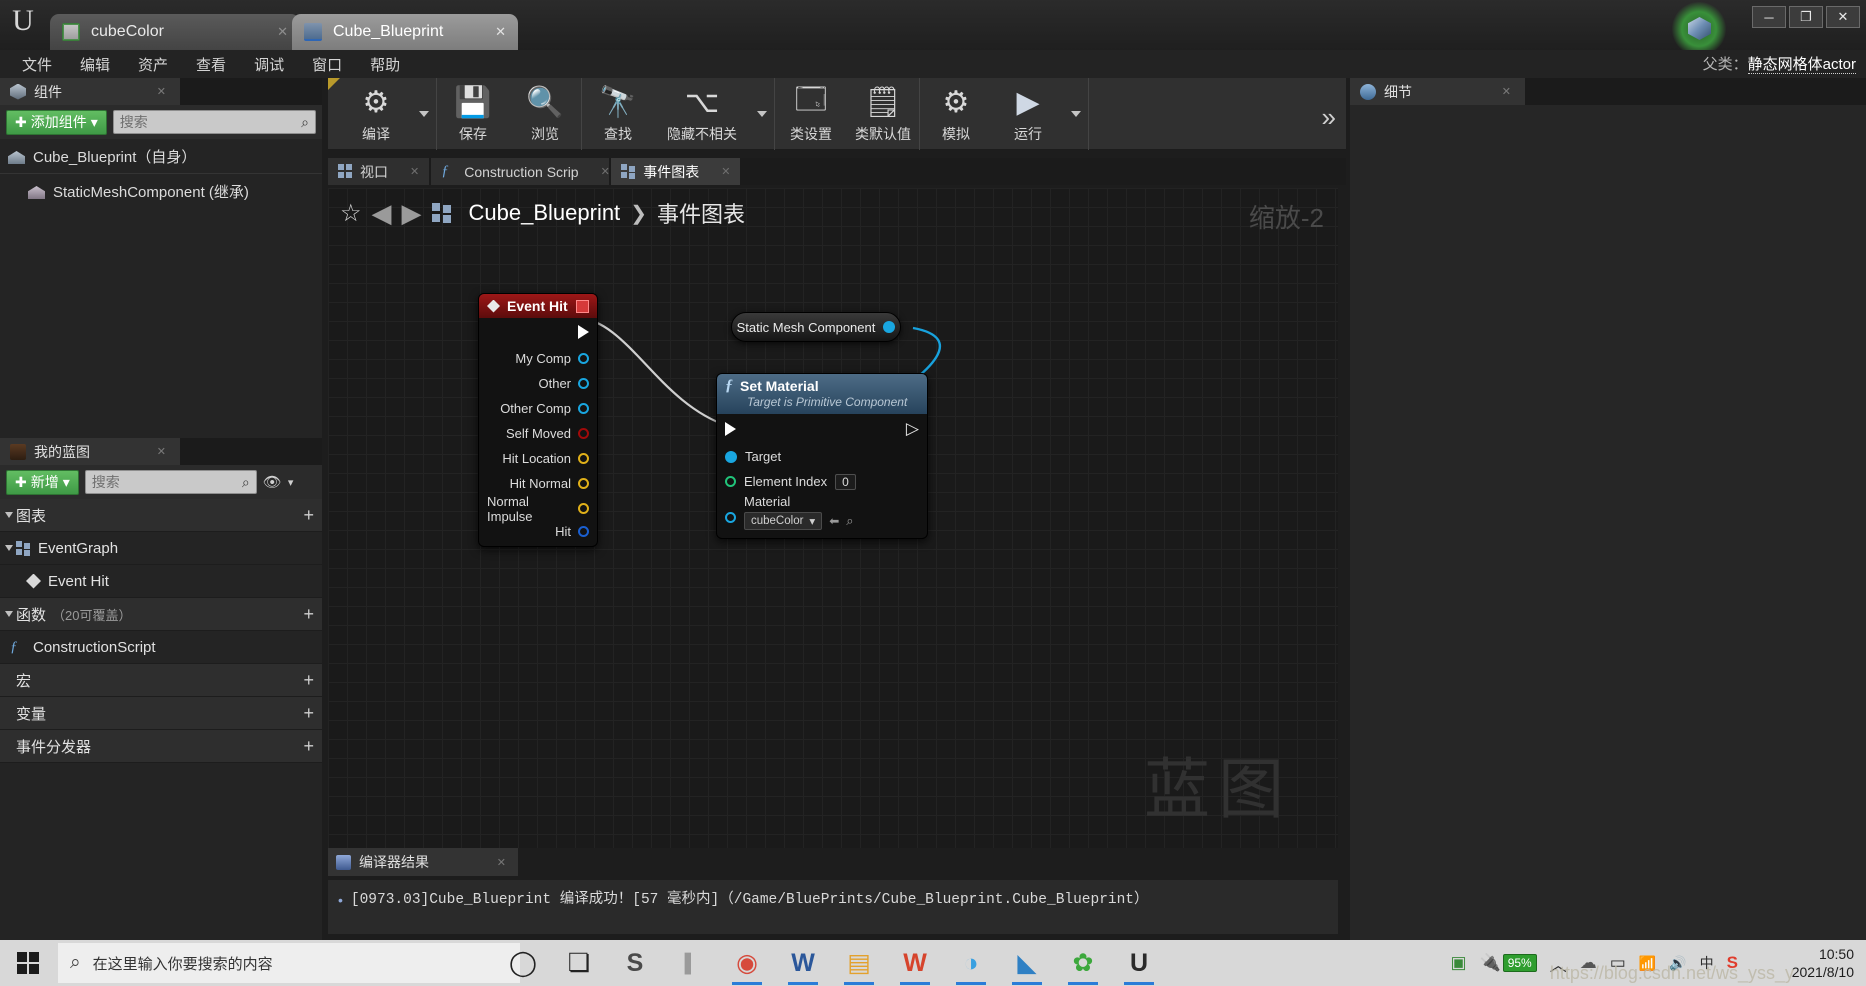  I want to click on tab-viewport: 视口 ✕, so click(379, 171).